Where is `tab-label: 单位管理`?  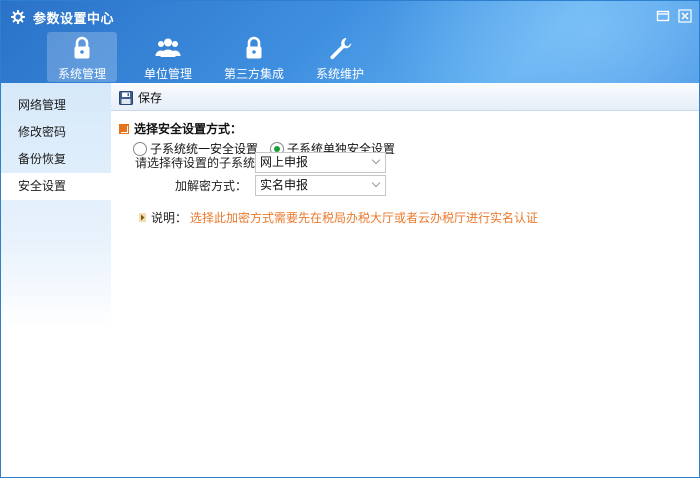
tab-label: 单位管理 is located at coordinates (167, 74).